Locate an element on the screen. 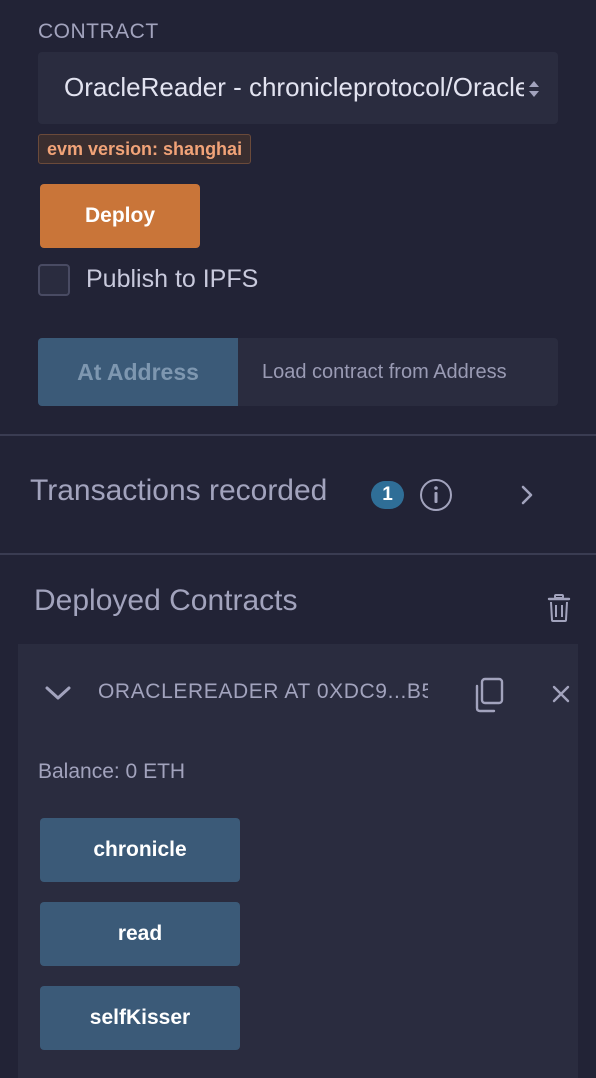  function-button-chronicle: chronicle is located at coordinates (140, 850).